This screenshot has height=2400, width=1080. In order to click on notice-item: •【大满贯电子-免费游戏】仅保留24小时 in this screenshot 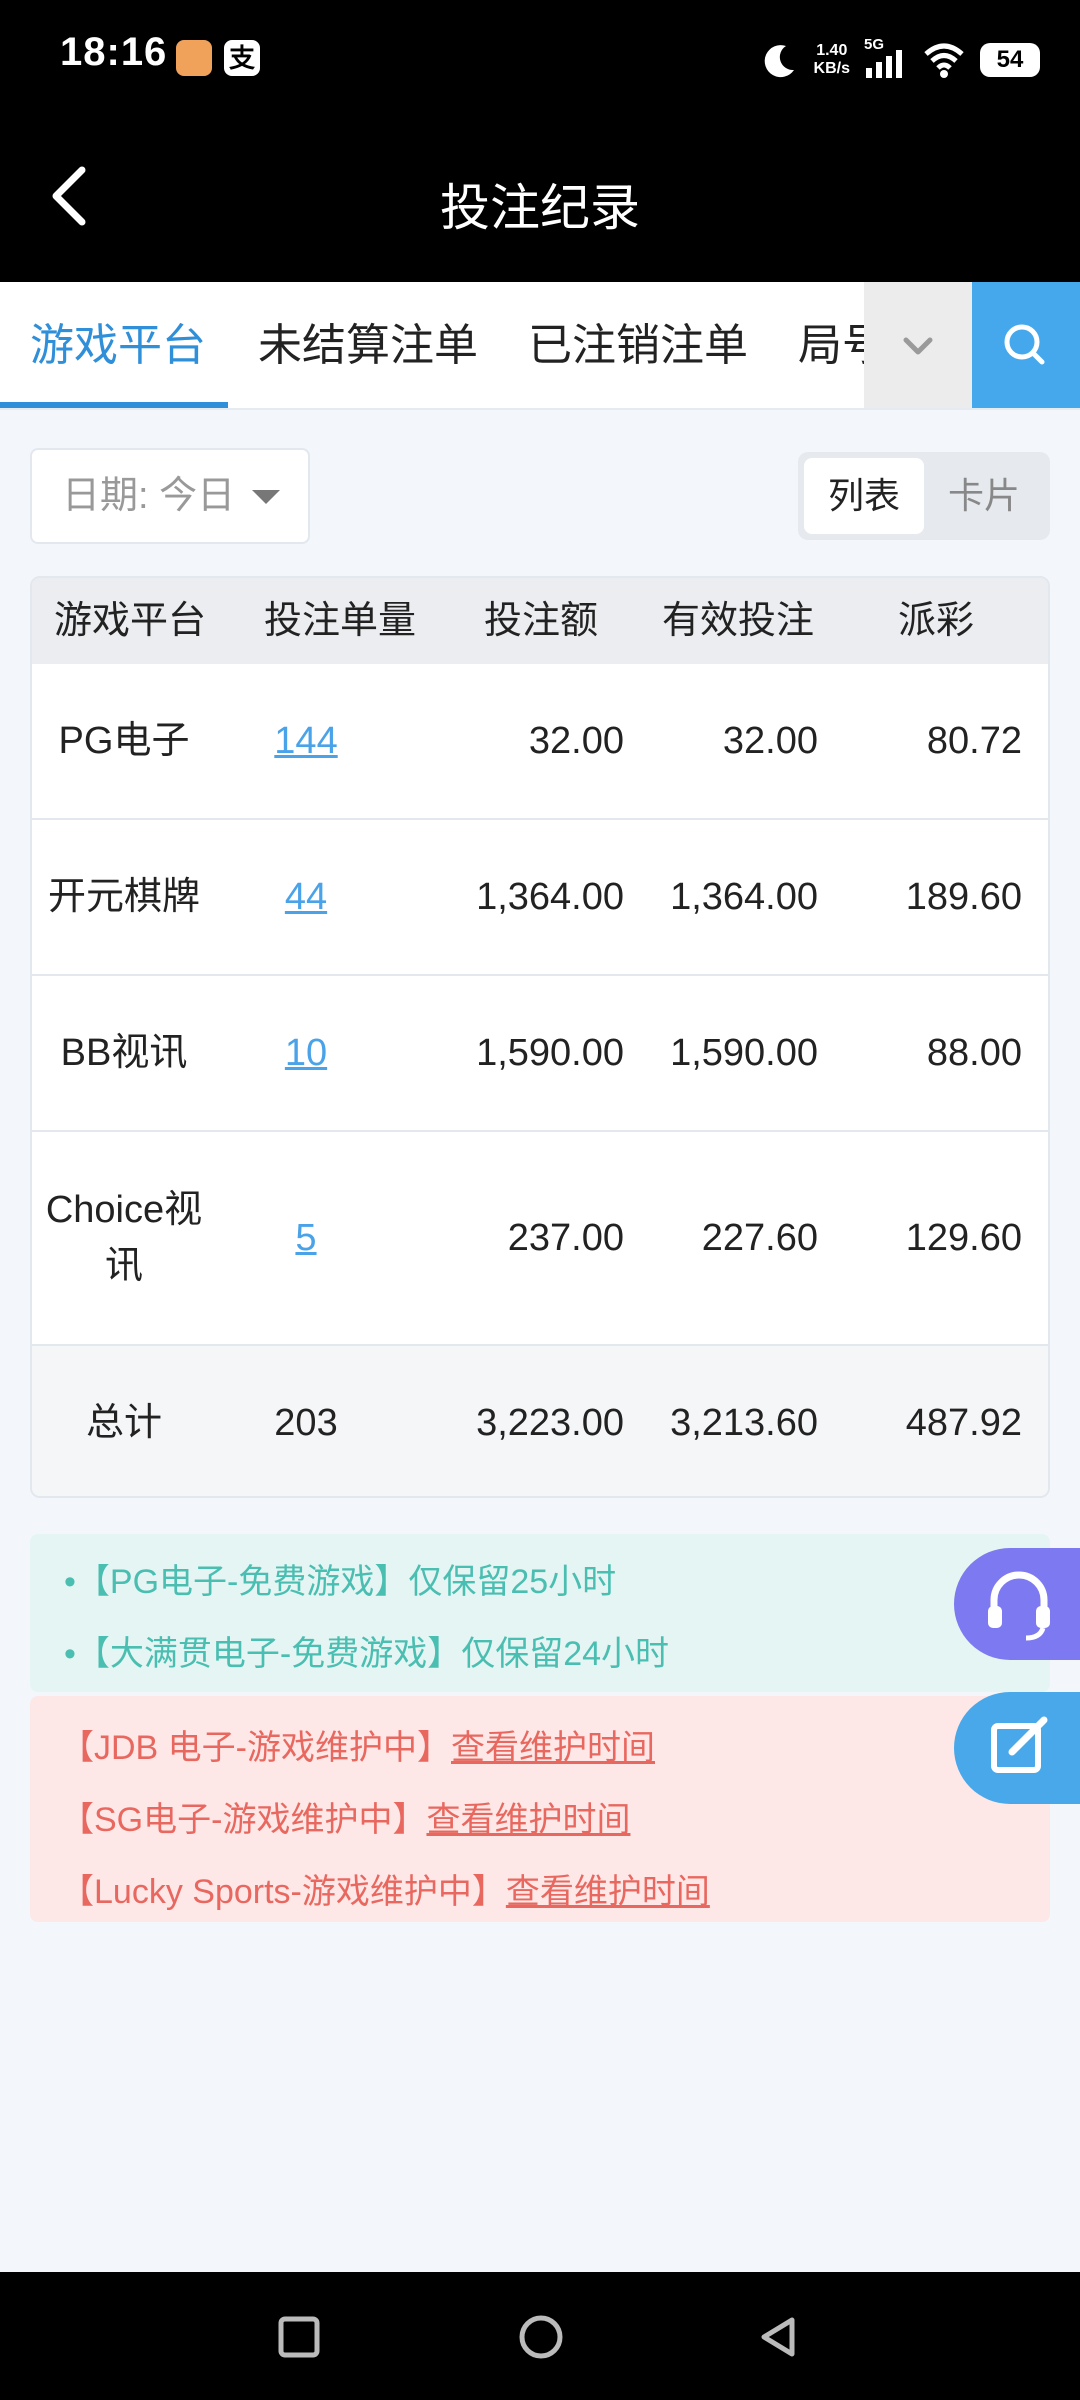, I will do `click(367, 1654)`.